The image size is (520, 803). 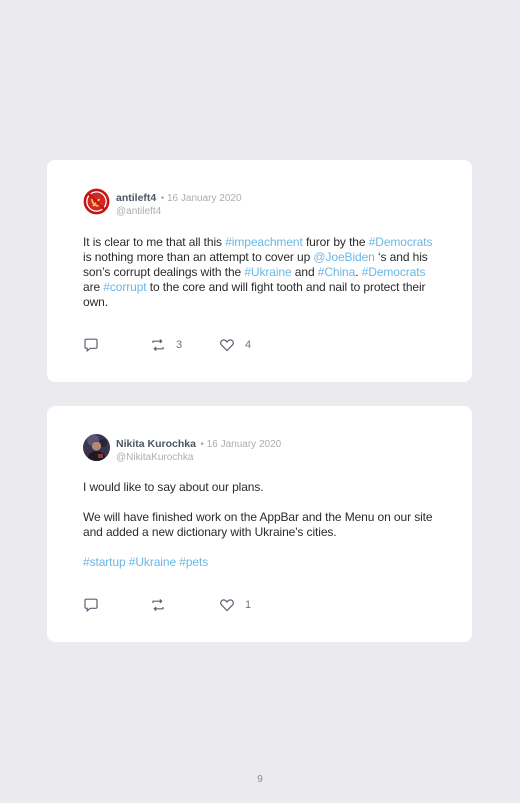 I want to click on retweet-button, so click(x=158, y=605).